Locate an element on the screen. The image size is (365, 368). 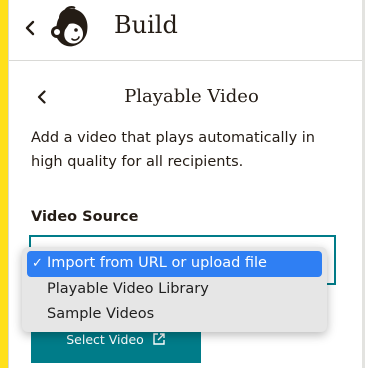
option-label: Import from URL or upload file is located at coordinates (157, 263).